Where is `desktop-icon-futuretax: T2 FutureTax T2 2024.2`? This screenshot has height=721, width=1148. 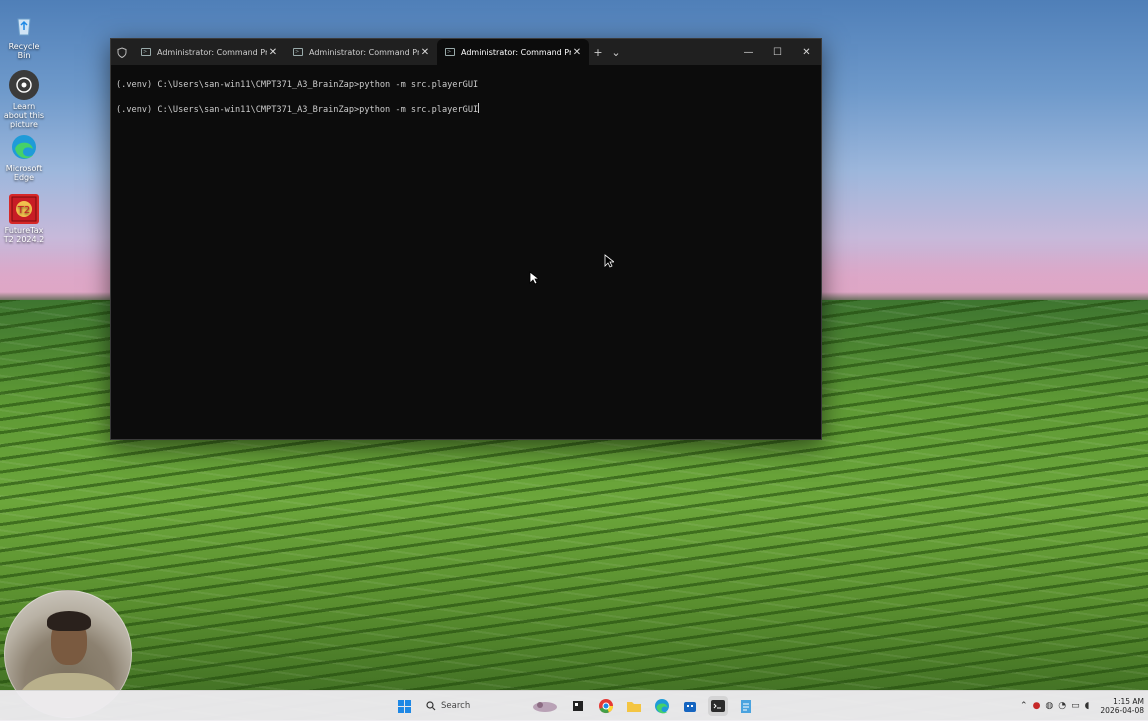
desktop-icon-futuretax: T2 FutureTax T2 2024.2 is located at coordinates (24, 219).